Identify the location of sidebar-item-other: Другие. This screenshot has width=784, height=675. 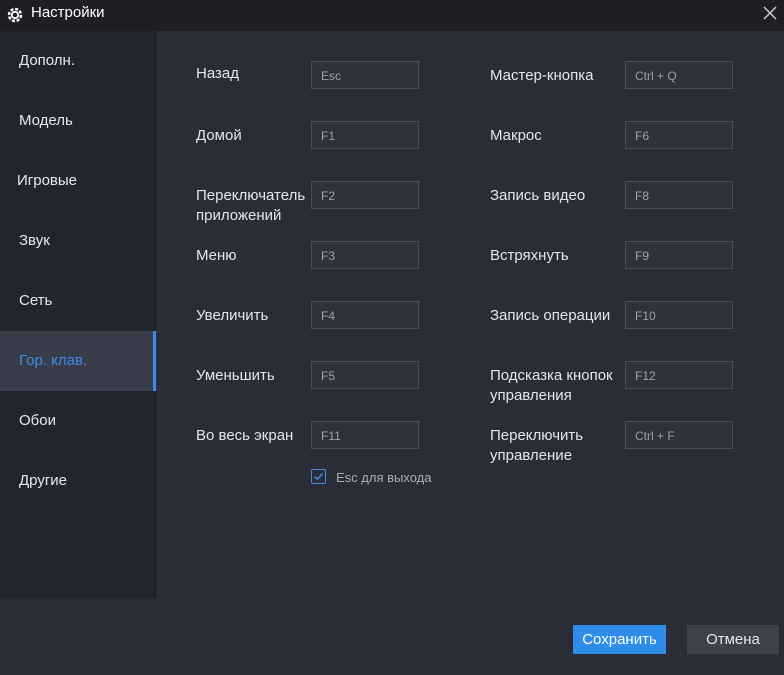
(78, 481).